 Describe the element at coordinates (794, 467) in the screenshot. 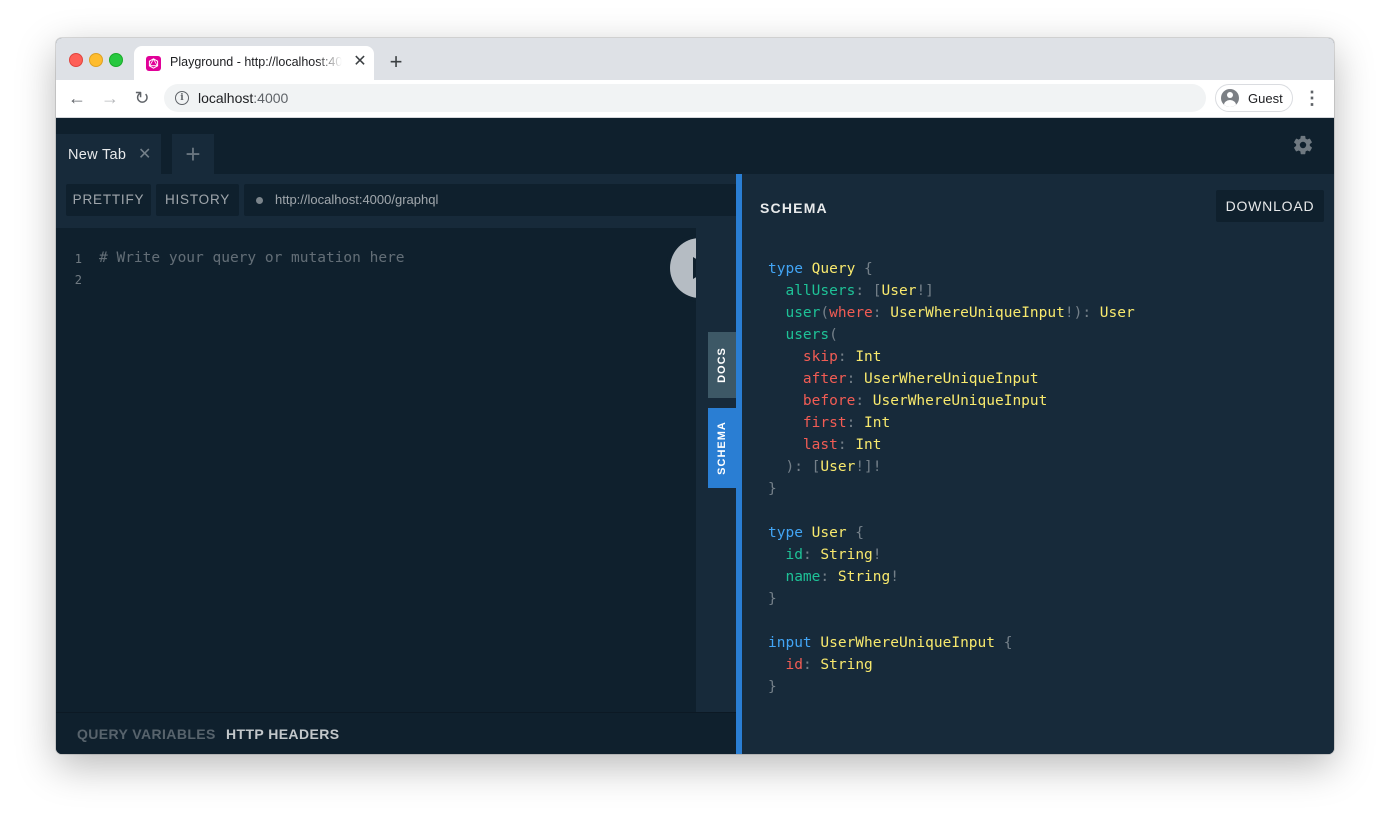

I see `sdl-token: ): [` at that location.